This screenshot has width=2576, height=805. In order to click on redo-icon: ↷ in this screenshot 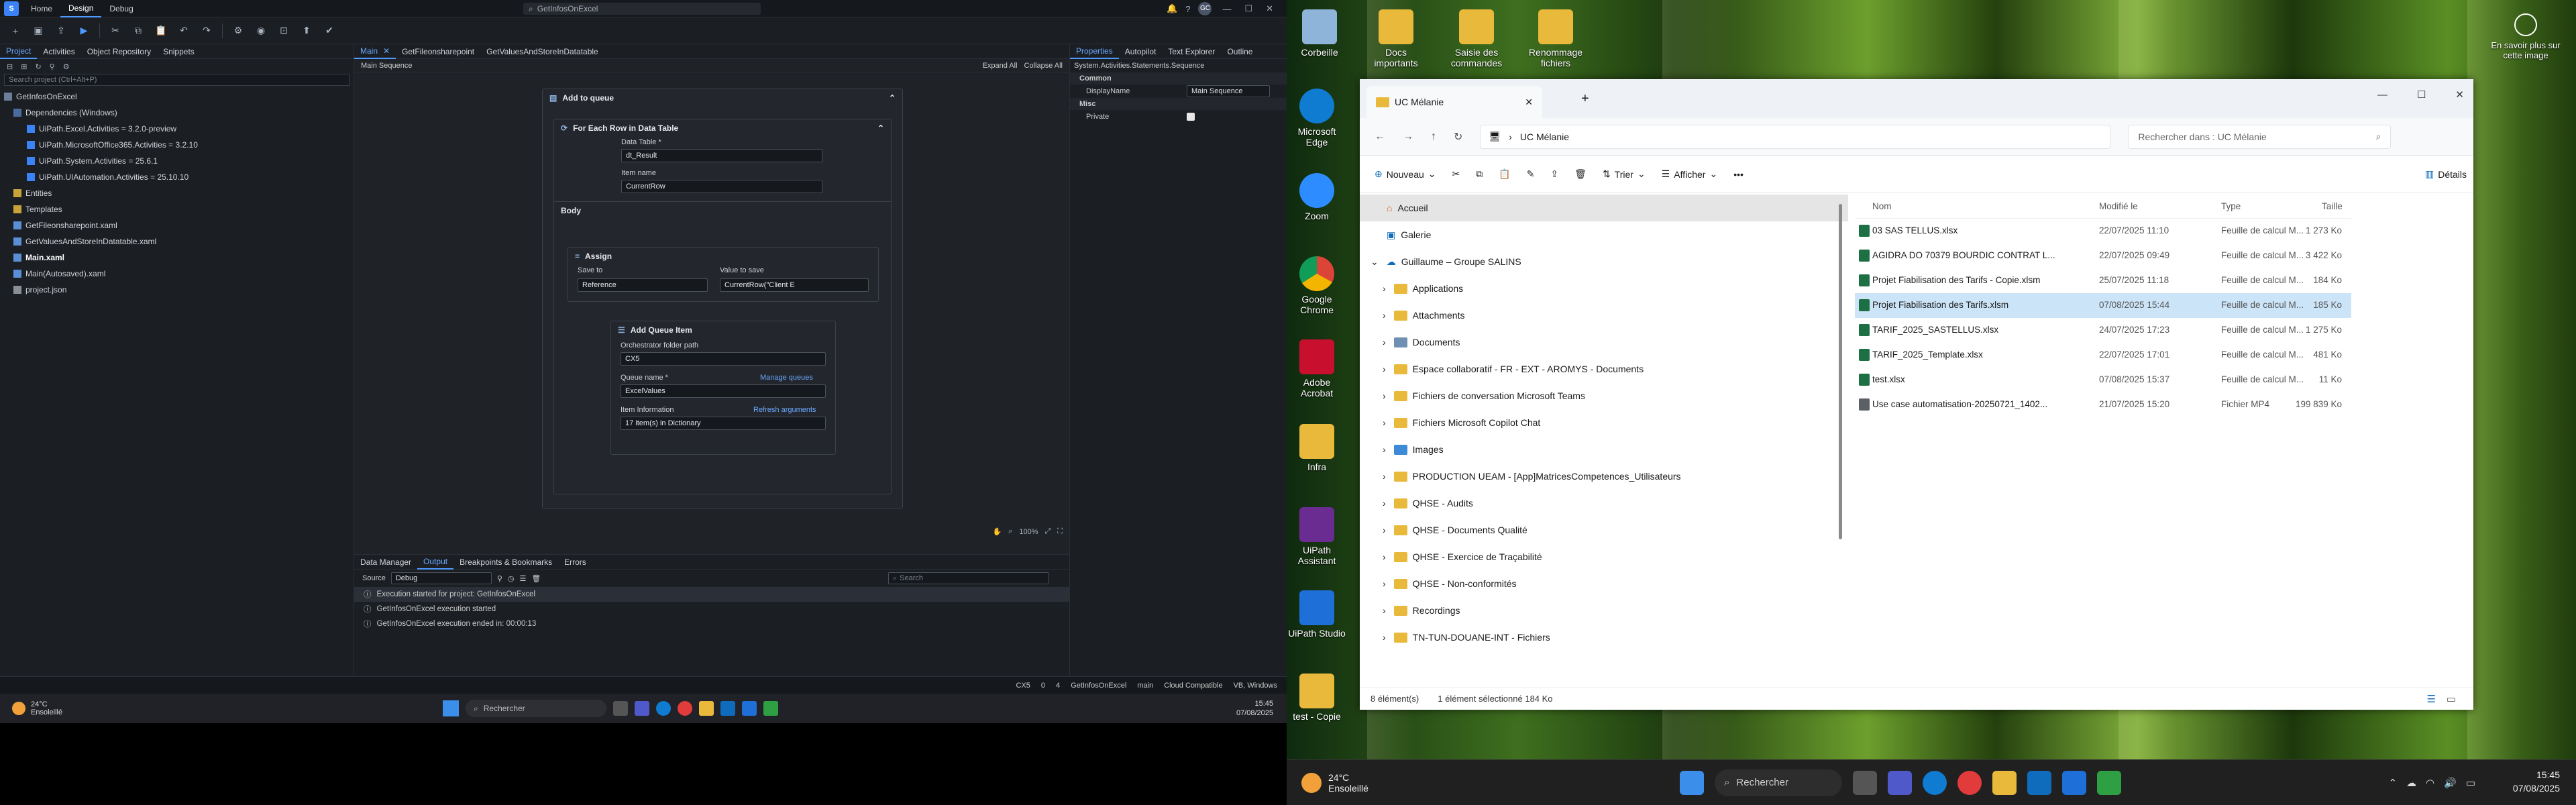, I will do `click(206, 30)`.